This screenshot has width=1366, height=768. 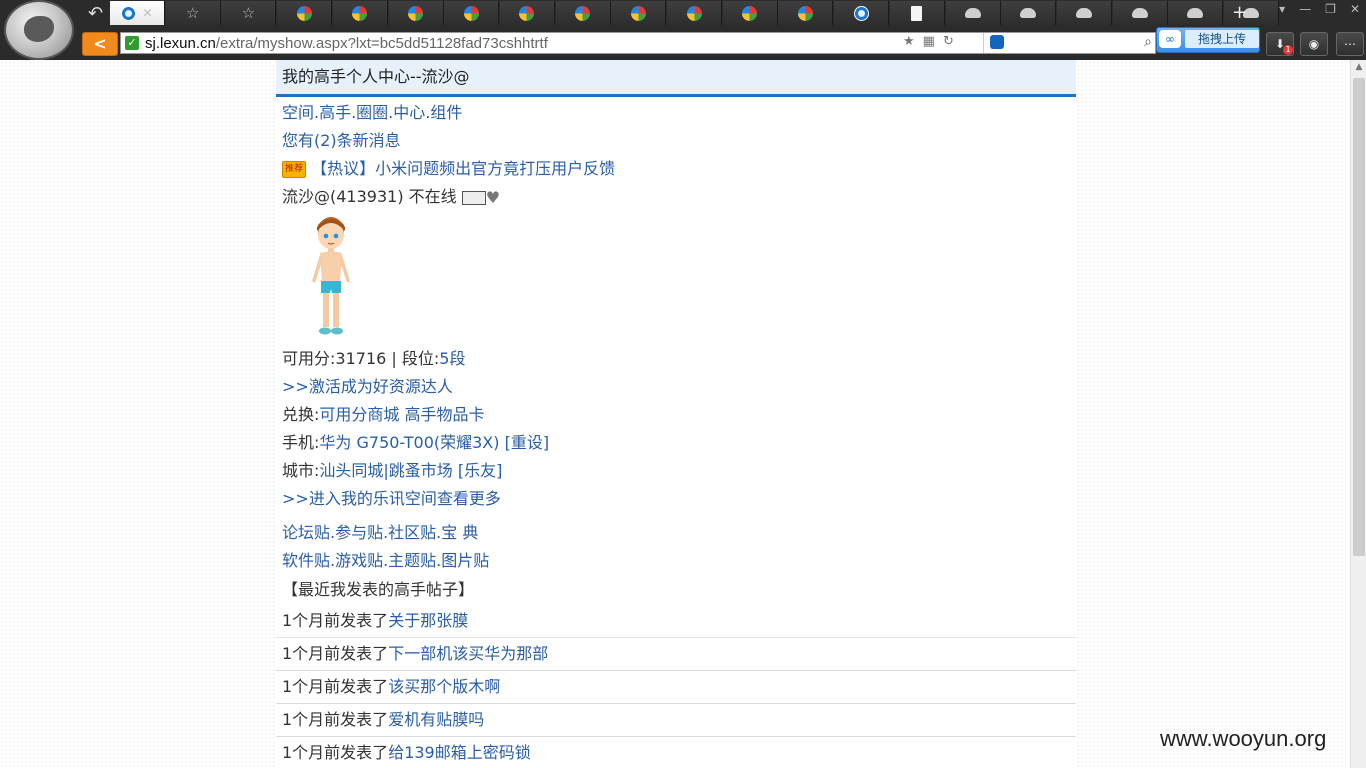 What do you see at coordinates (1359, 317) in the screenshot?
I see `scrollbar-thumb` at bounding box center [1359, 317].